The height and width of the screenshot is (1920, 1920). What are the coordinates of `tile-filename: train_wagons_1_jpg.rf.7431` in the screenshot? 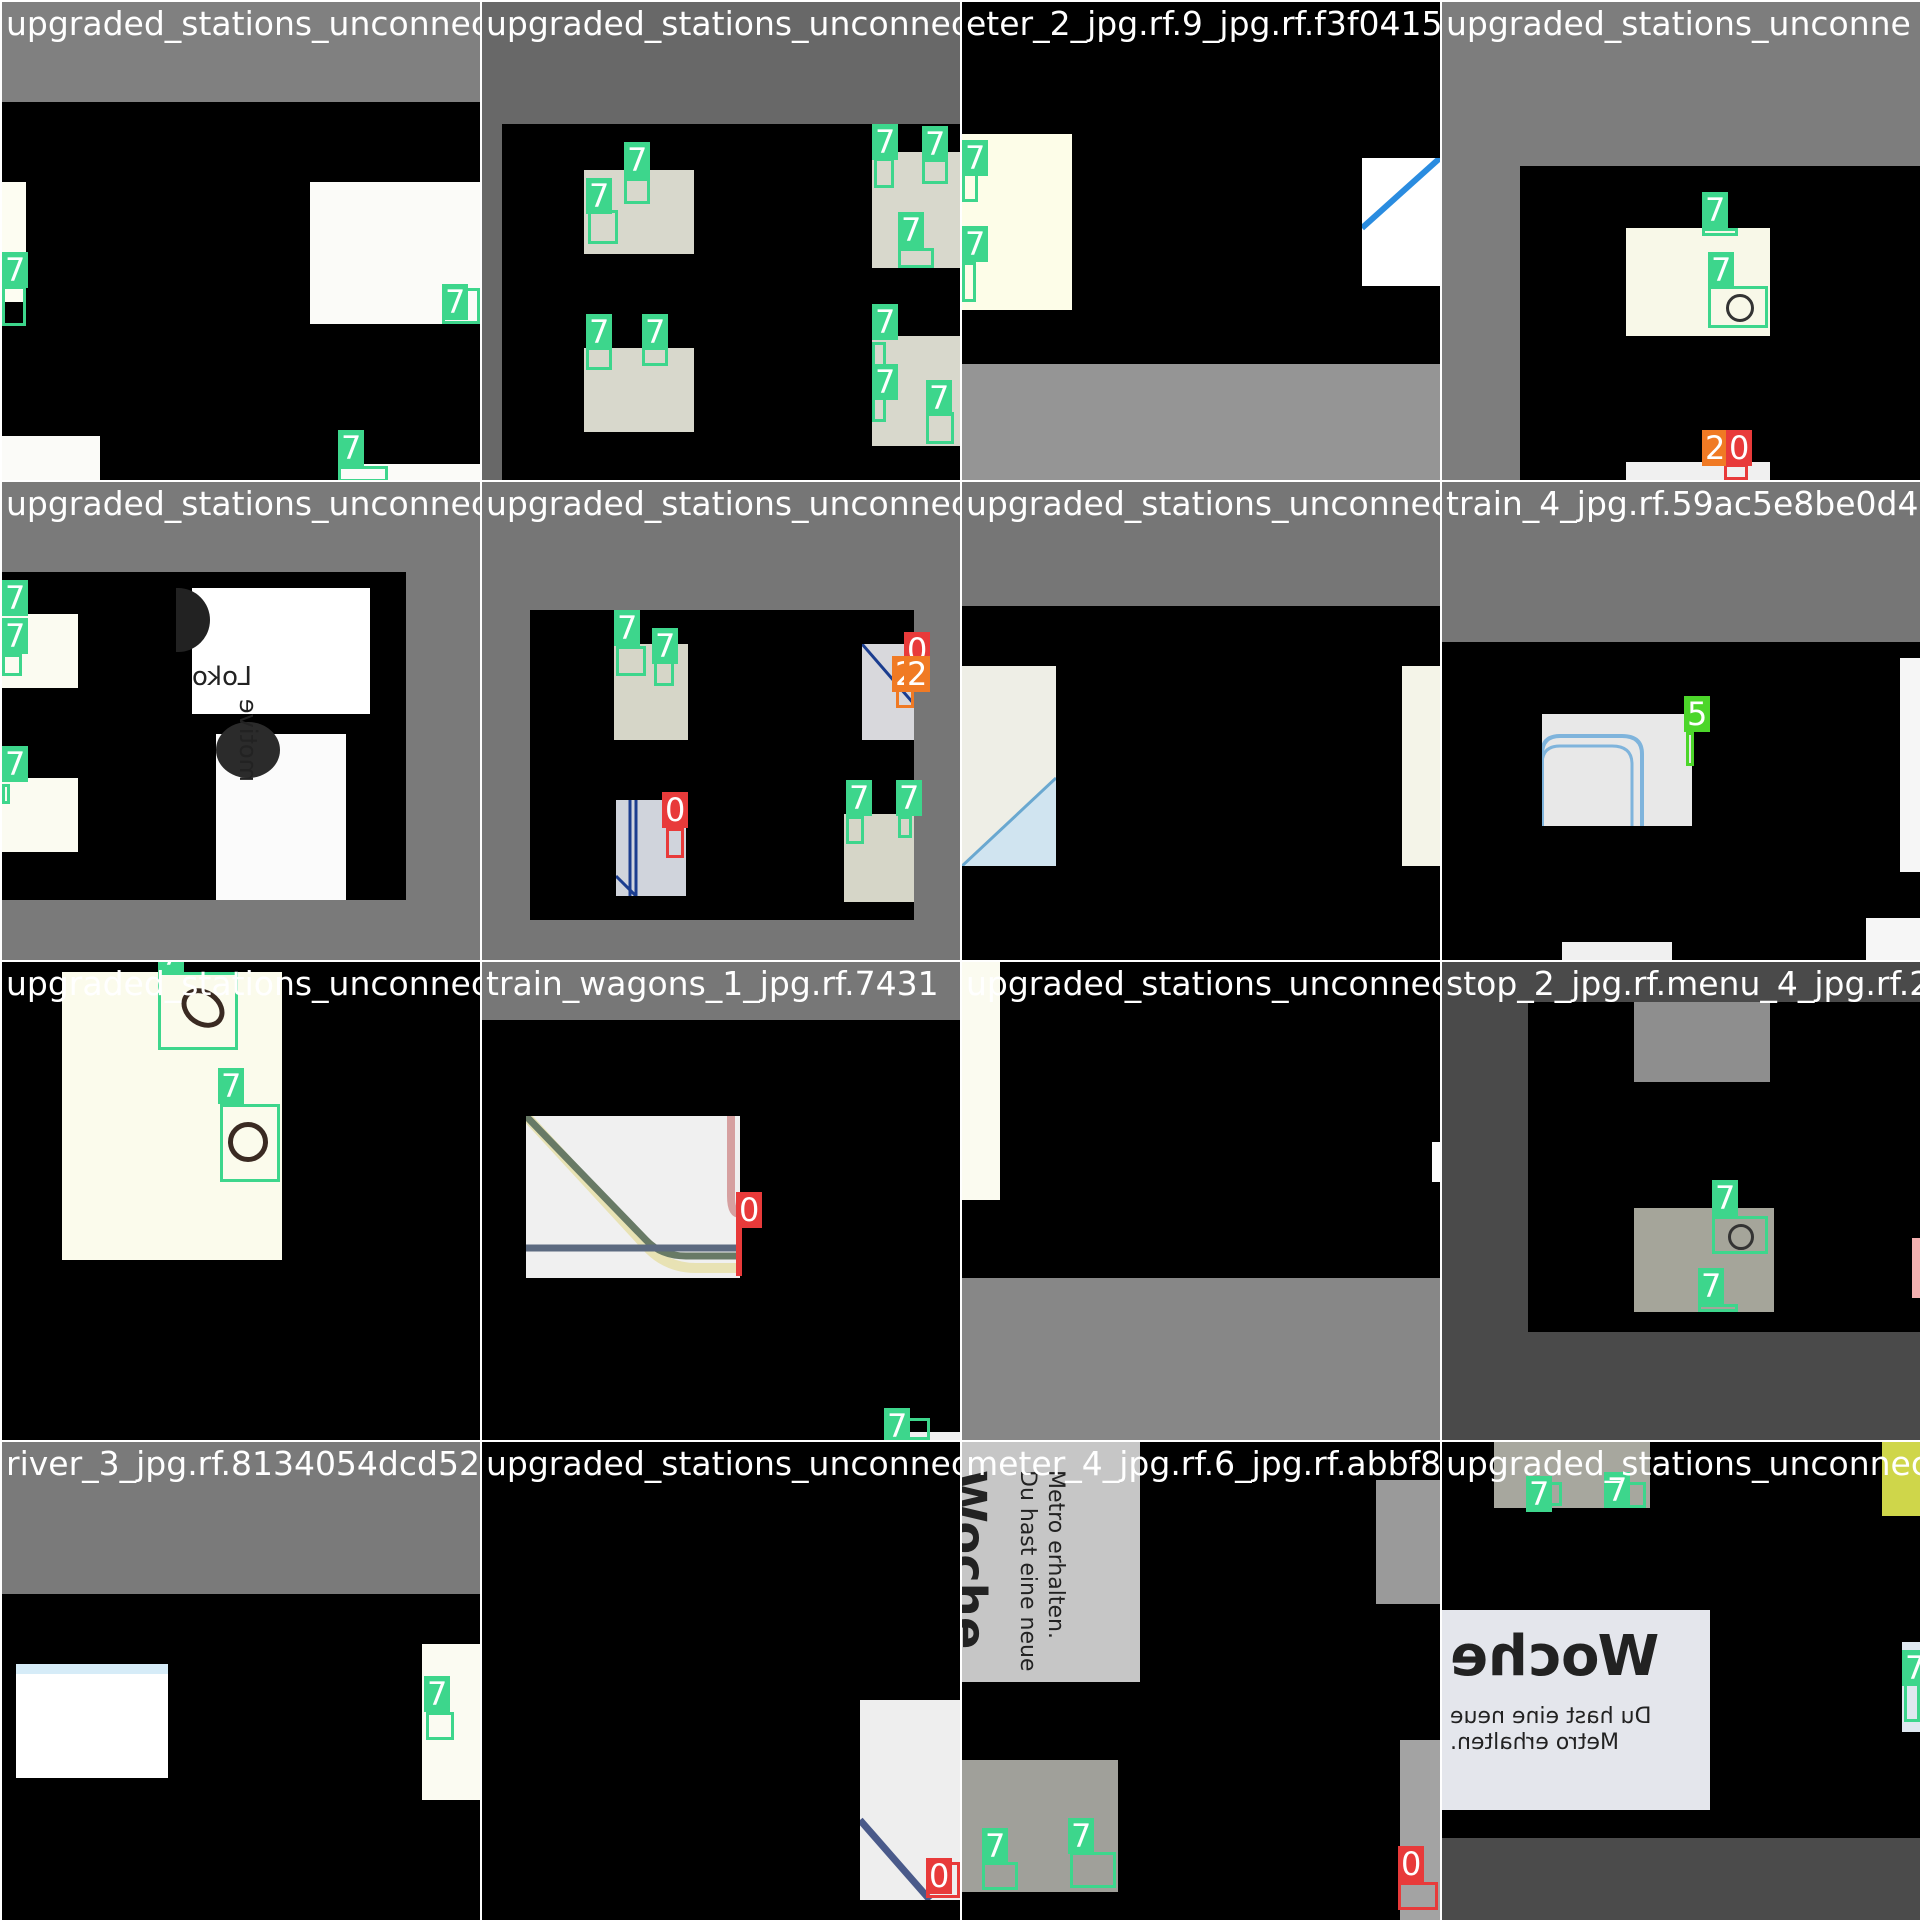 It's located at (712, 983).